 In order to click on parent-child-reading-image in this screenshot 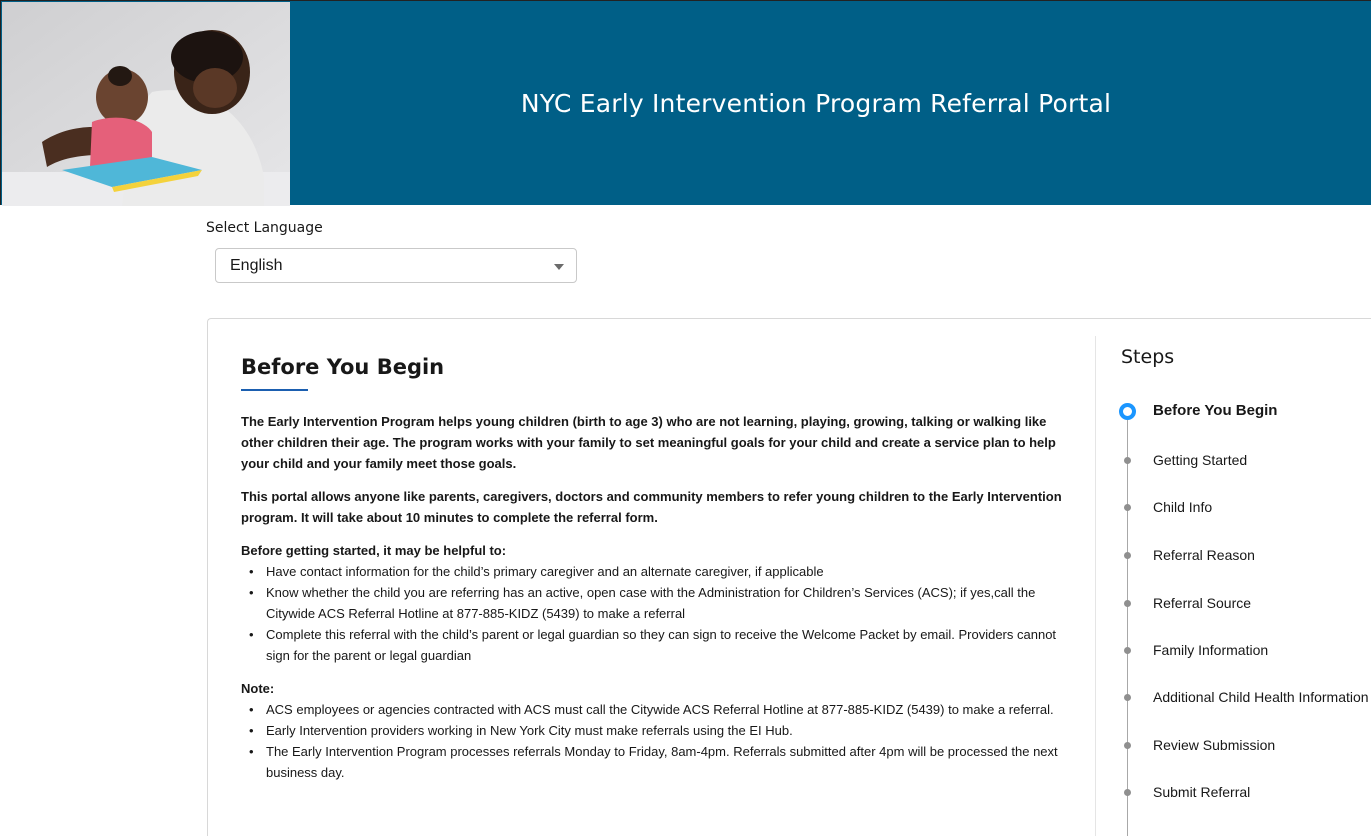, I will do `click(146, 104)`.